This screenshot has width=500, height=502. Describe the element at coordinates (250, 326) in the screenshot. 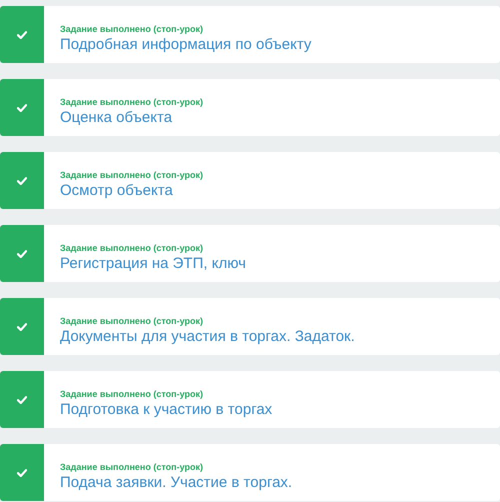

I see `task-card: Задание выполнено (стоп-урок) Документы для участия в торгах. Задаток.` at that location.